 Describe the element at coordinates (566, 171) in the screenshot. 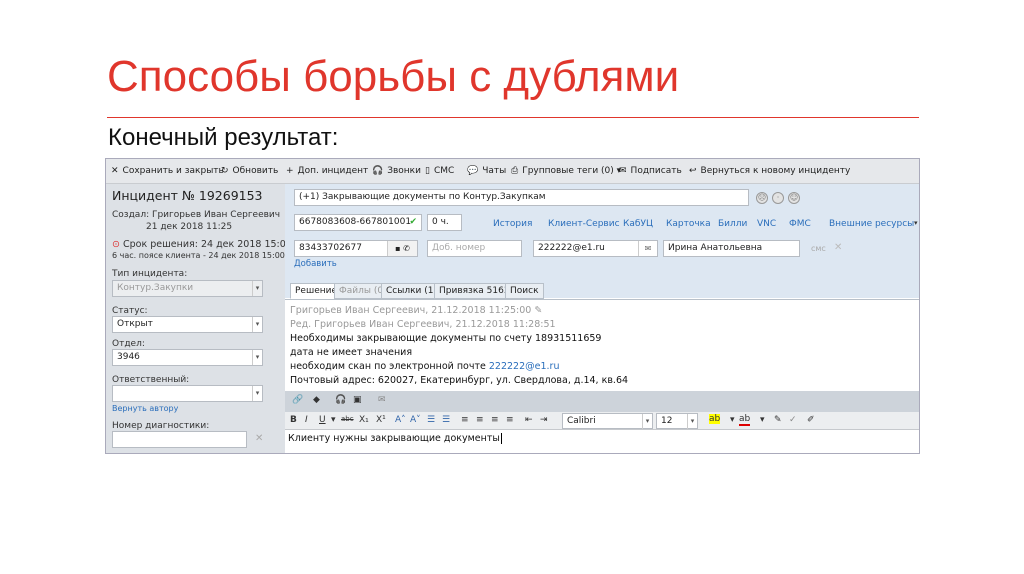

I see `toolbar-button: ⎙ Групповые теги (0) ▾` at that location.